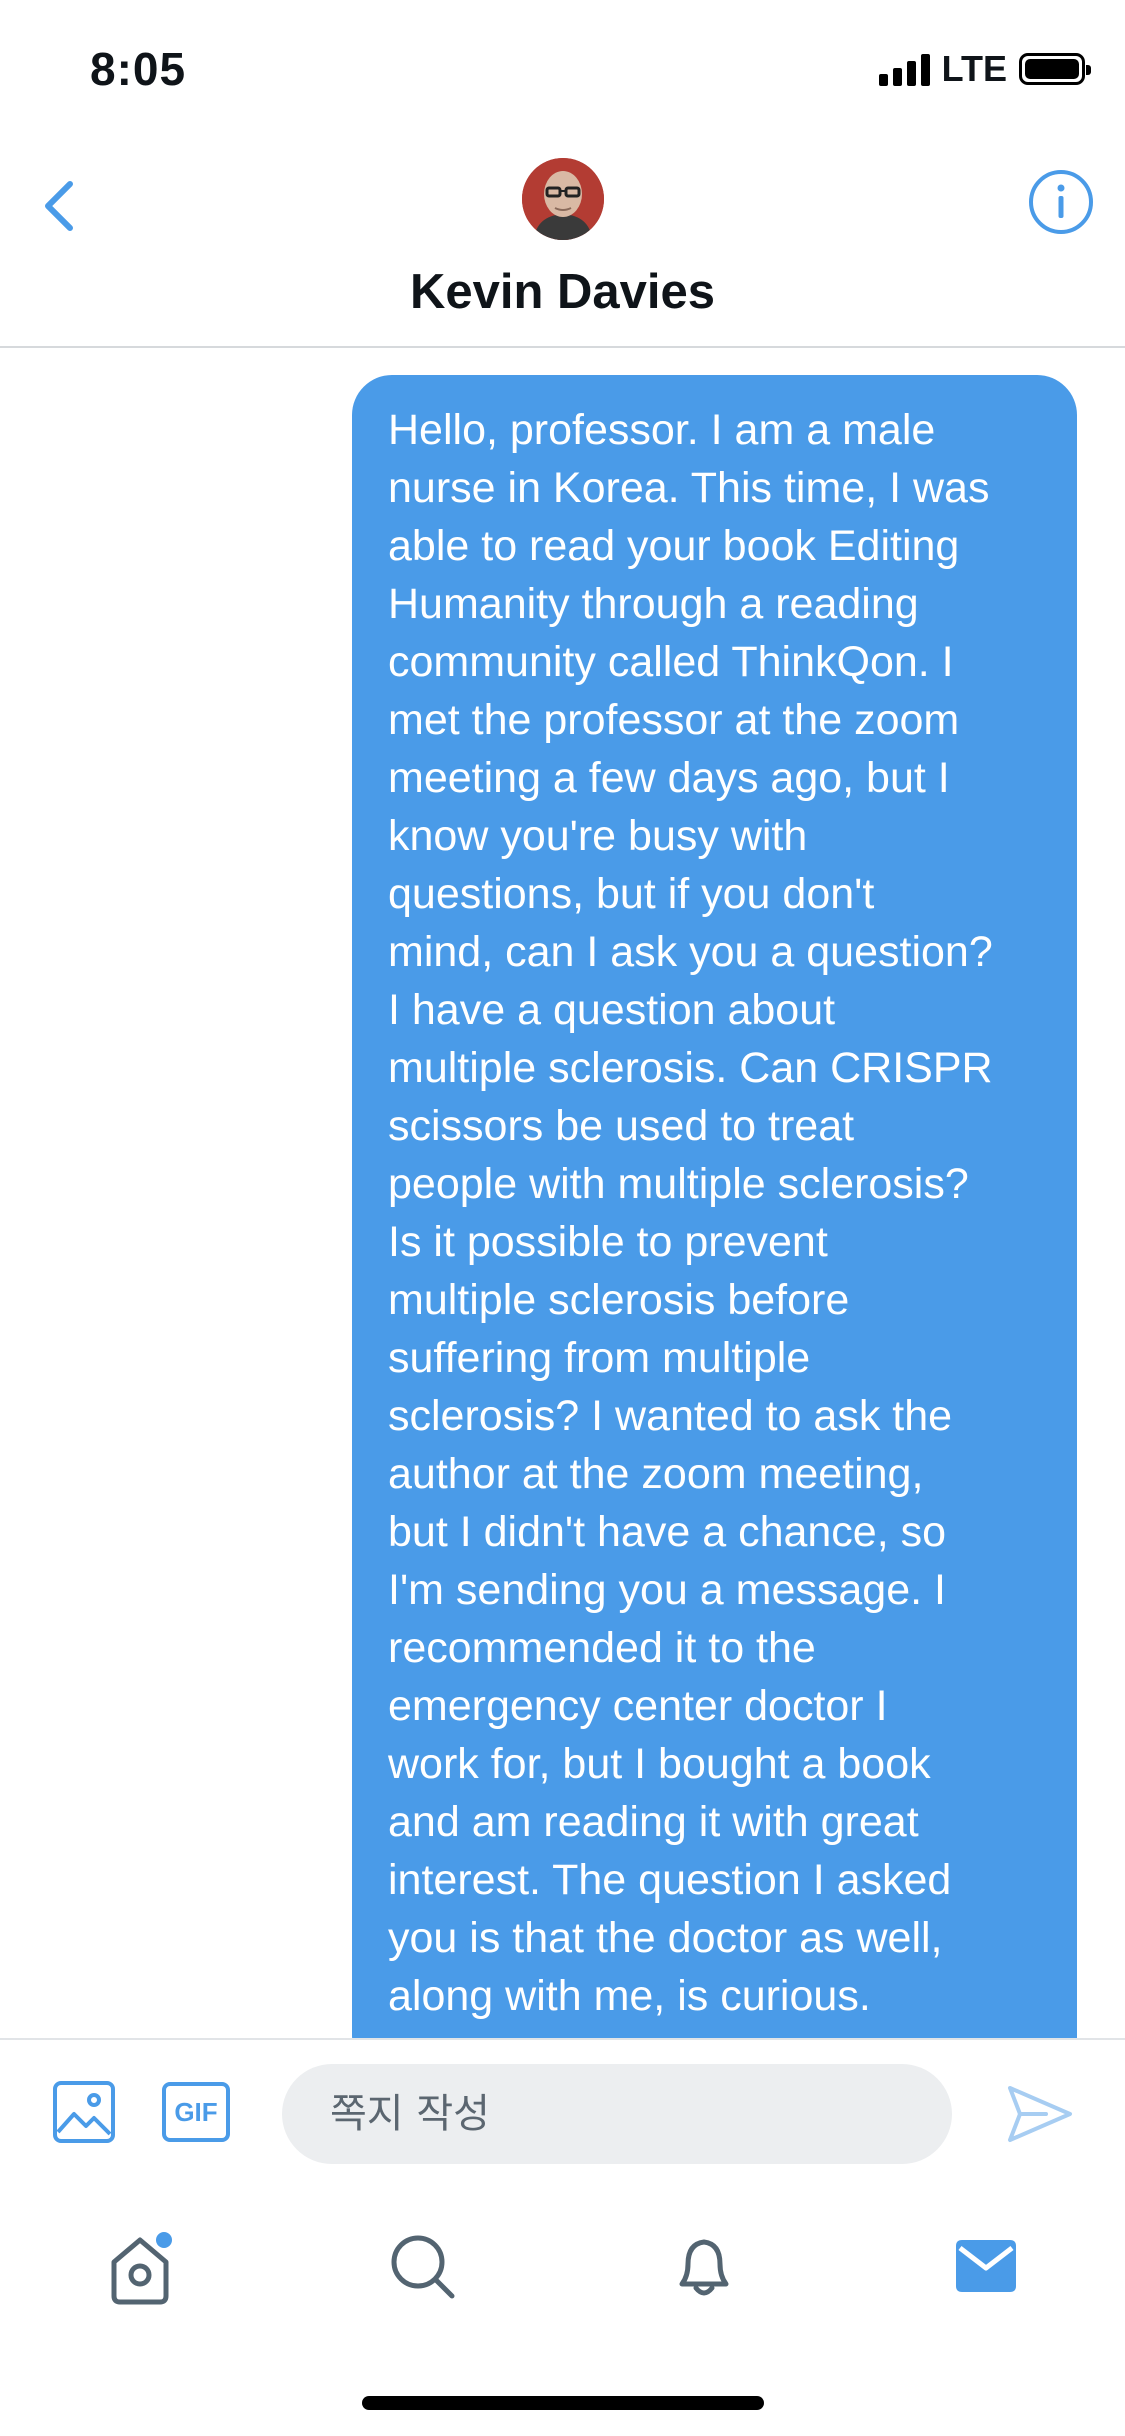 This screenshot has width=1125, height=2436. I want to click on message-text-line: questions, but if you don't, so click(631, 894).